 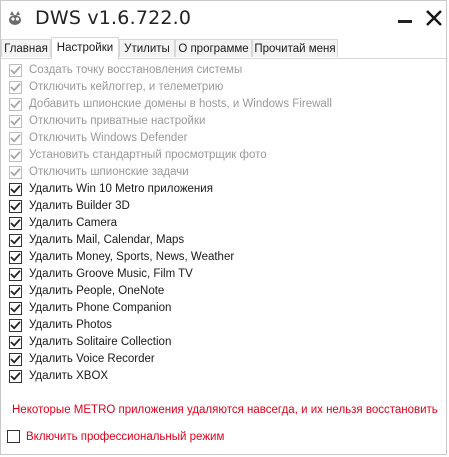 I want to click on option-label: Удалить Groove Music, Film TV, so click(x=111, y=274).